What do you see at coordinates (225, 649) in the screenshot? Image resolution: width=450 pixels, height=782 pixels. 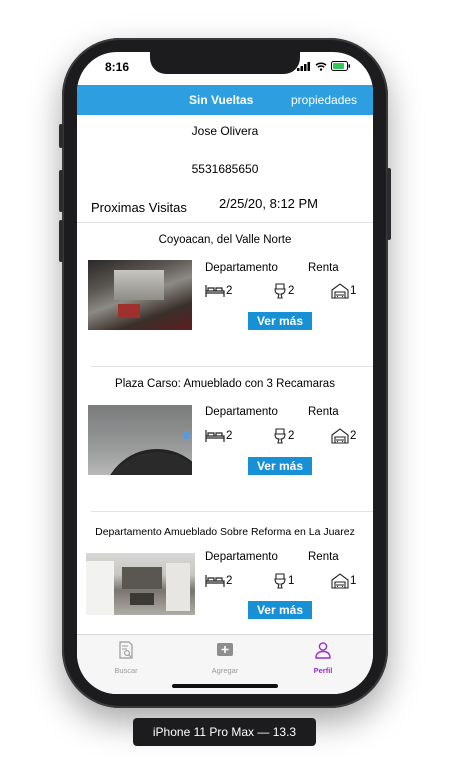 I see `add-square-icon` at bounding box center [225, 649].